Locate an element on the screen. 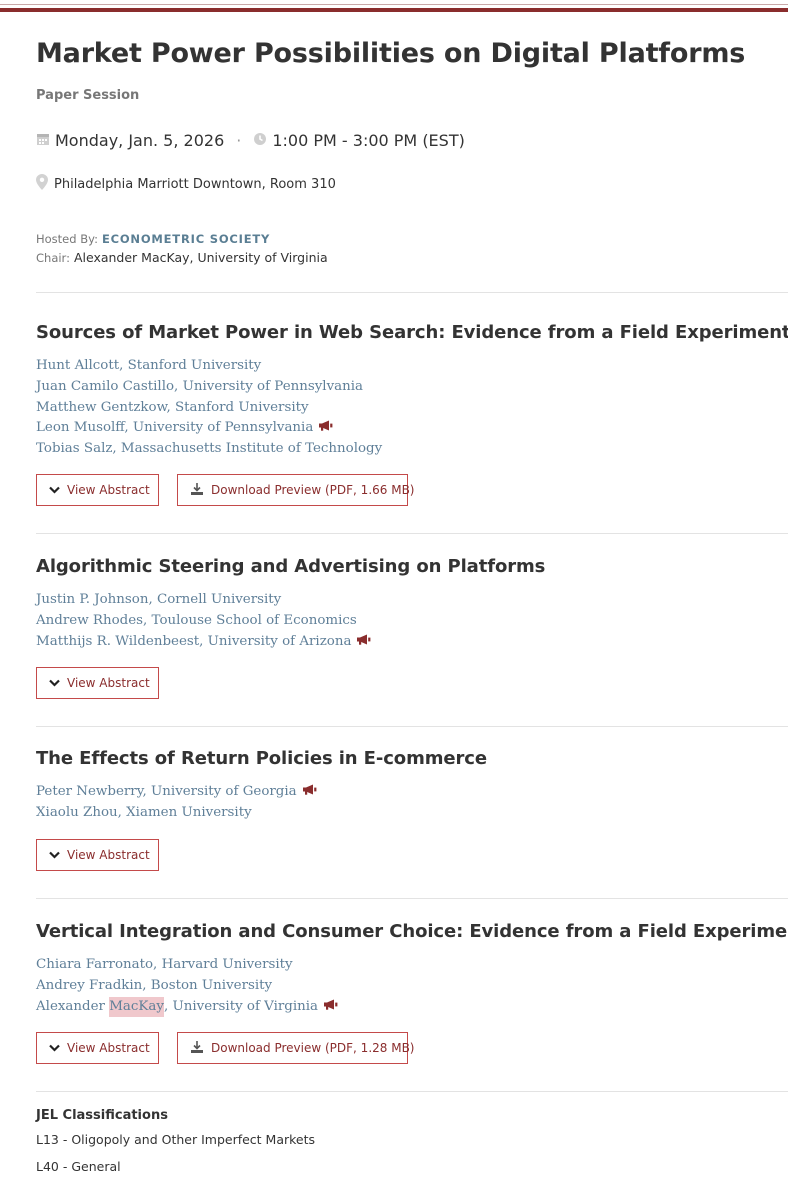  author-name: Matthew Gentzkow, Stanford University is located at coordinates (172, 408).